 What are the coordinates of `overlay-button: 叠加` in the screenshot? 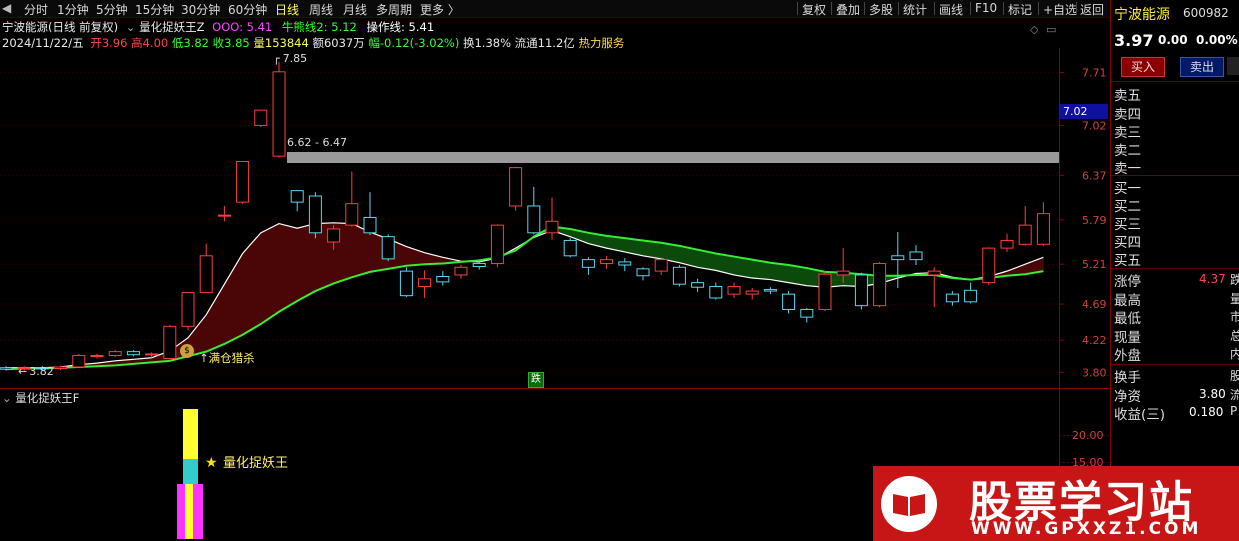 It's located at (848, 9).